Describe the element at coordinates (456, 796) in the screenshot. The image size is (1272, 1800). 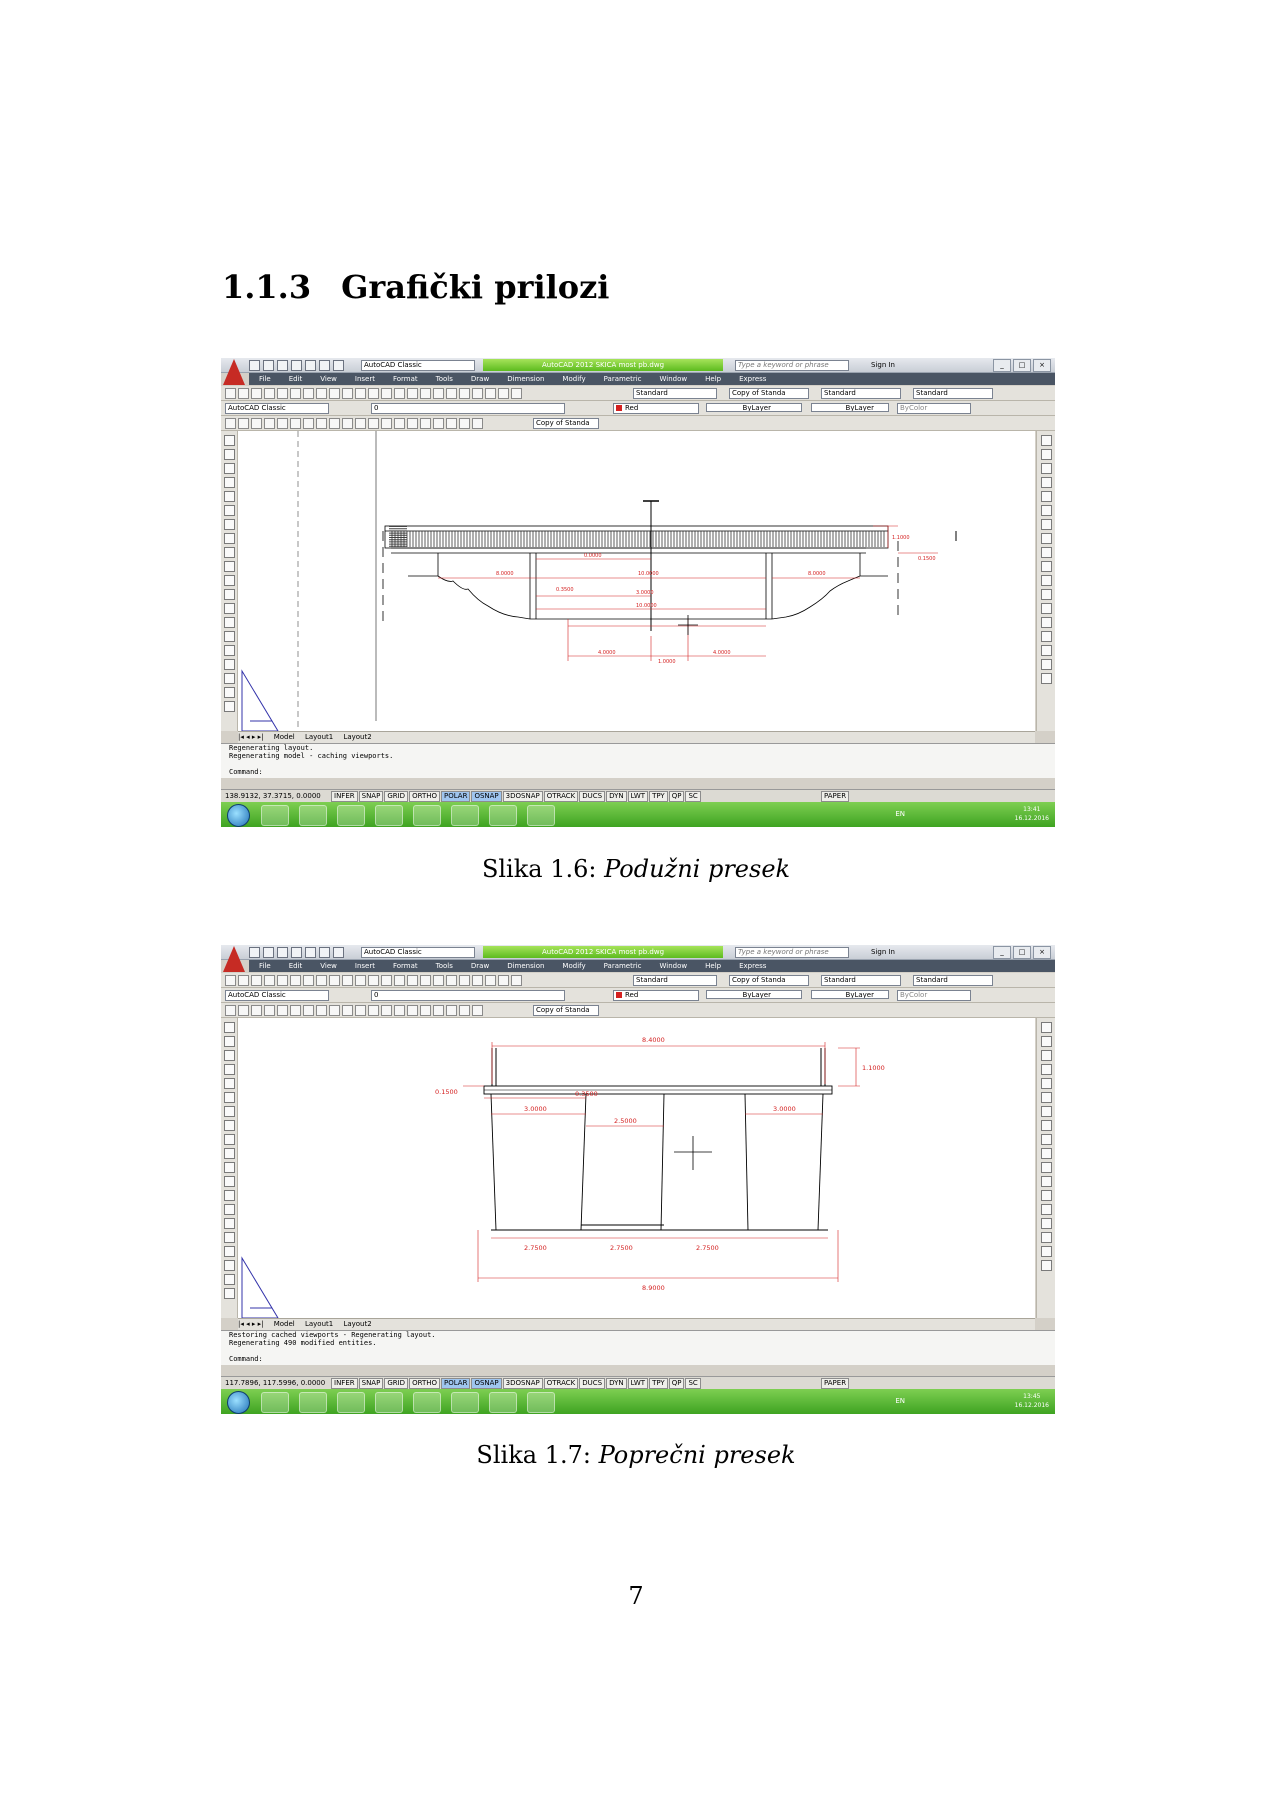
I see `mode-polar: POLAR` at that location.